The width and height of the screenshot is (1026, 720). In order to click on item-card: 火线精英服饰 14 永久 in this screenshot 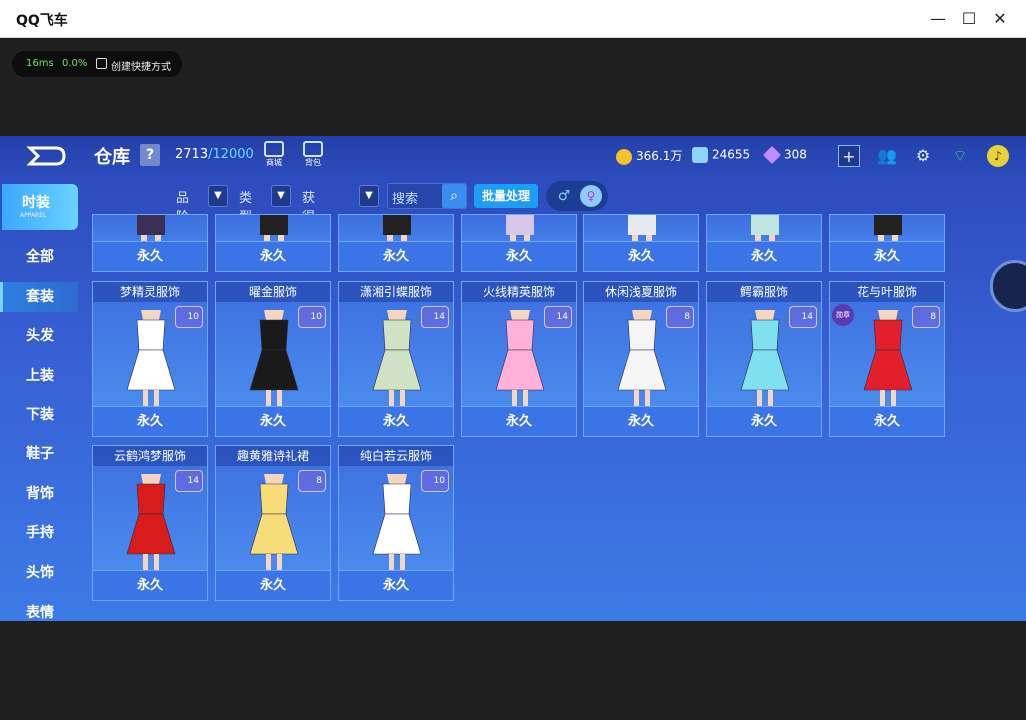, I will do `click(519, 359)`.